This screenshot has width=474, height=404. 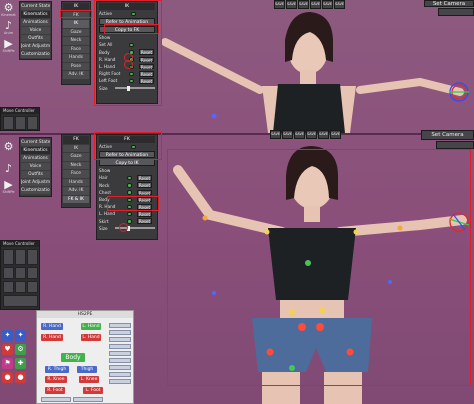 I want to click on neck-reset-button: Reset, so click(x=144, y=185).